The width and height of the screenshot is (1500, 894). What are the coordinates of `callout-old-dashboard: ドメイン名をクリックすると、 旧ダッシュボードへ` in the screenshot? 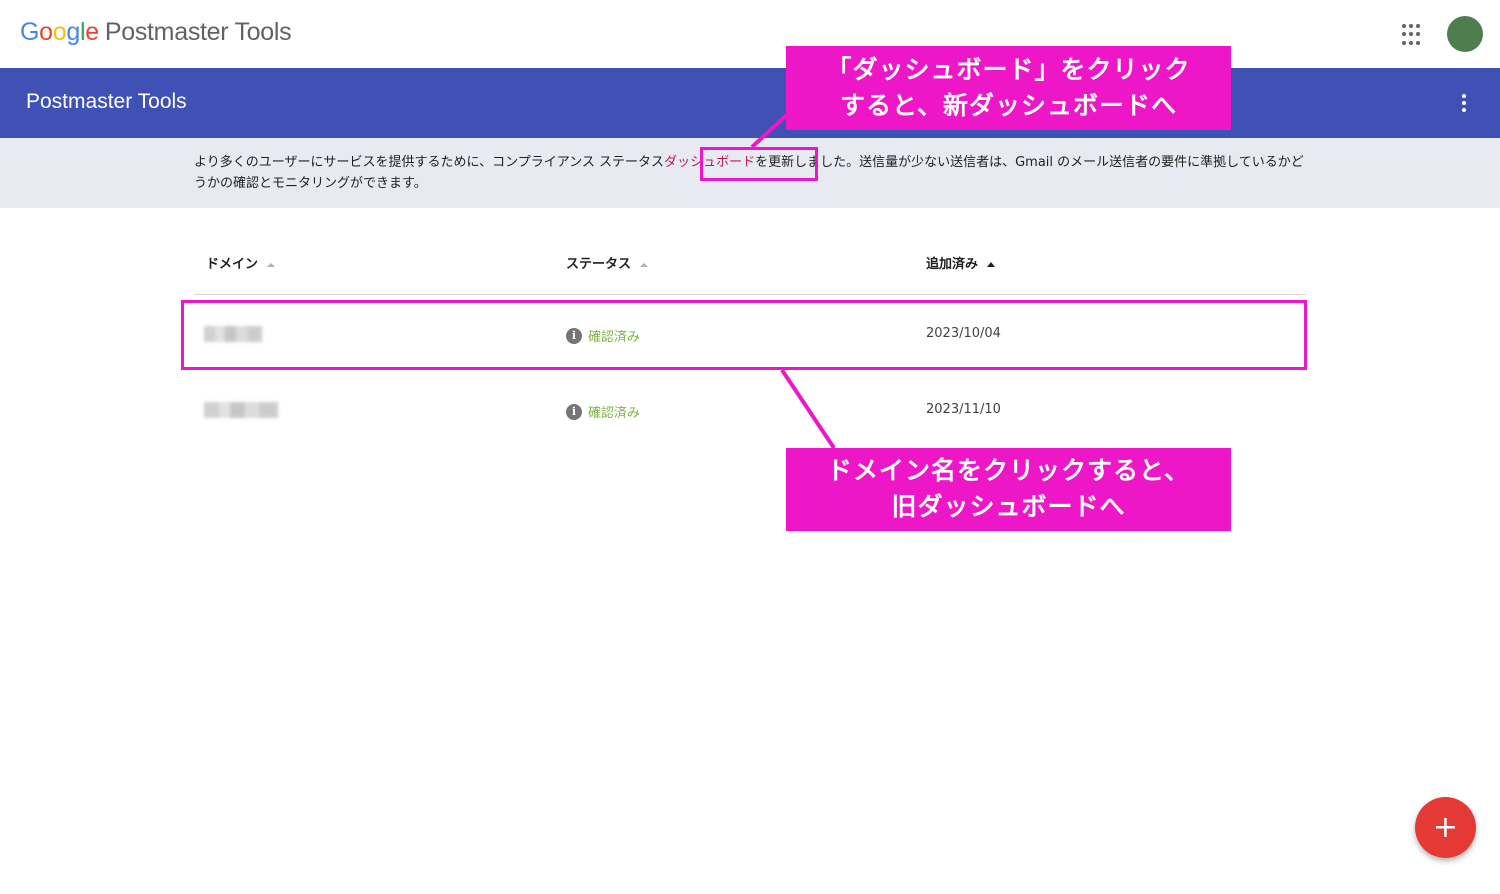 It's located at (1008, 489).